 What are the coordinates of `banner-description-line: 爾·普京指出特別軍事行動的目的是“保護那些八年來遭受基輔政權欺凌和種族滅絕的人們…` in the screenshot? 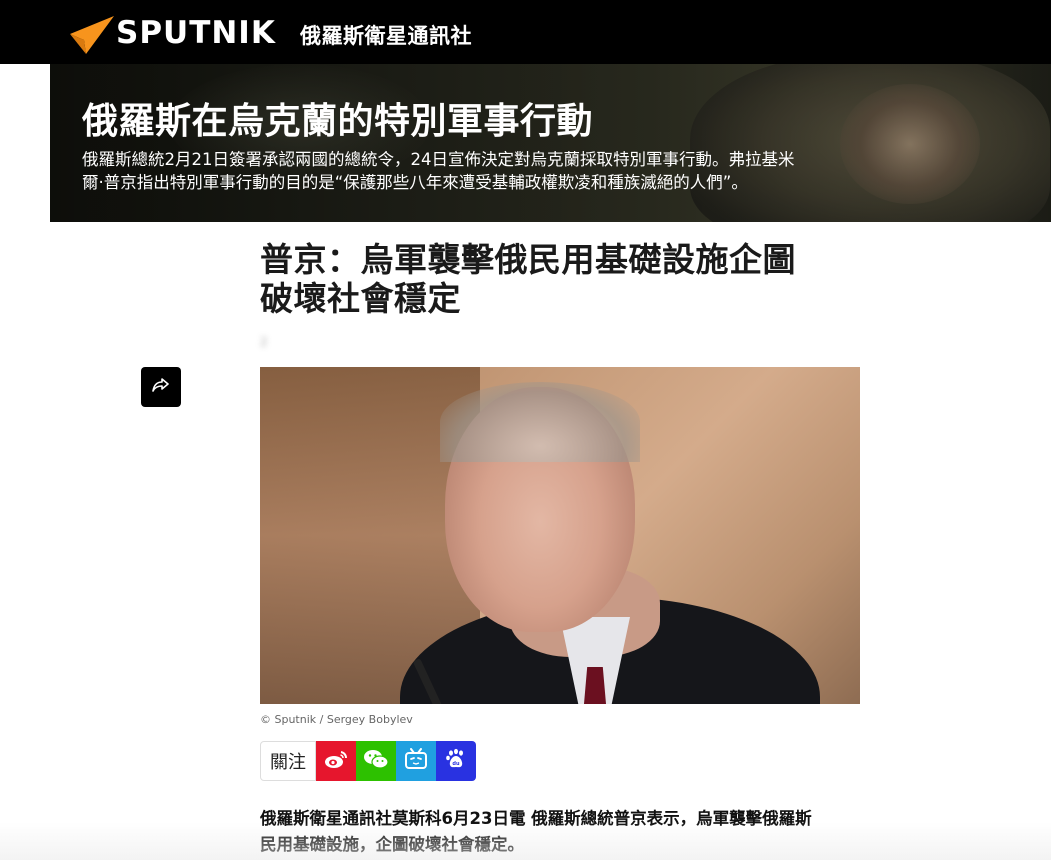 It's located at (415, 182).